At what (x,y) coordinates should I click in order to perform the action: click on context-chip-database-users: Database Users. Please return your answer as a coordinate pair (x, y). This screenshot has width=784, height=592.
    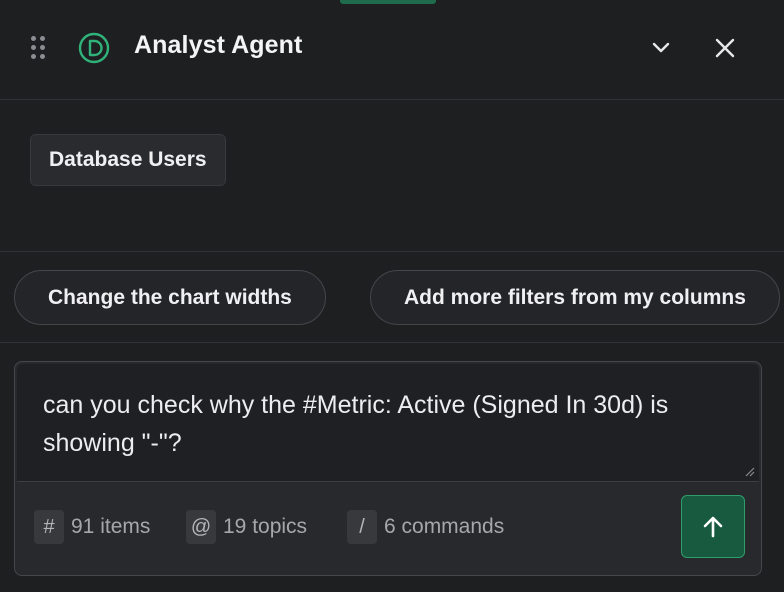
    Looking at the image, I should click on (128, 160).